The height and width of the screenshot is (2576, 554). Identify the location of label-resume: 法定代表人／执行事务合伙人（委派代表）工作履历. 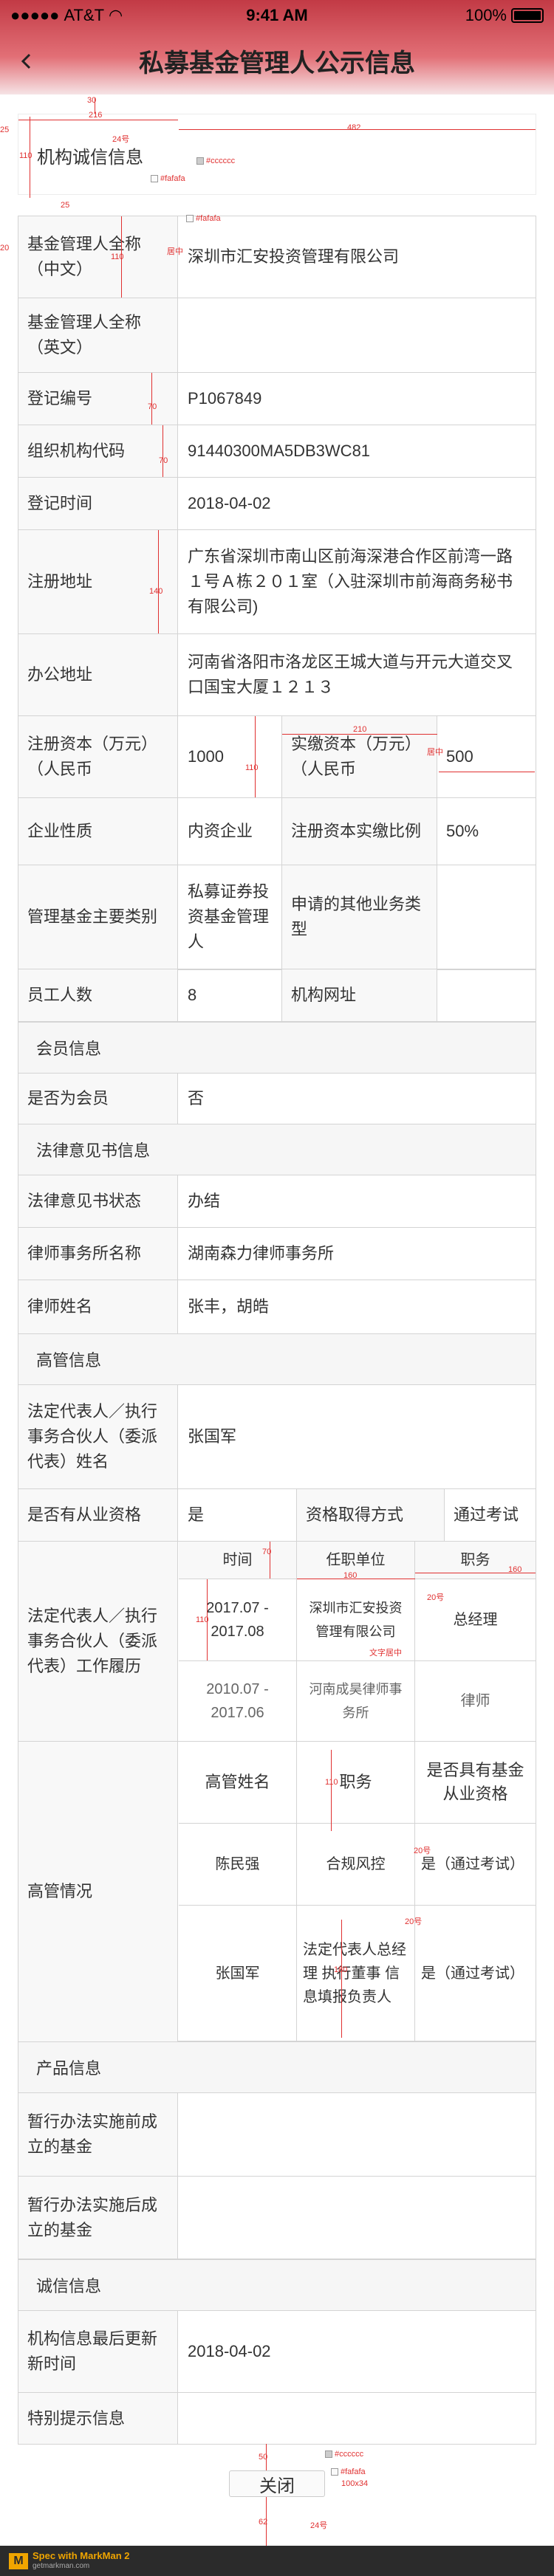
(98, 1641).